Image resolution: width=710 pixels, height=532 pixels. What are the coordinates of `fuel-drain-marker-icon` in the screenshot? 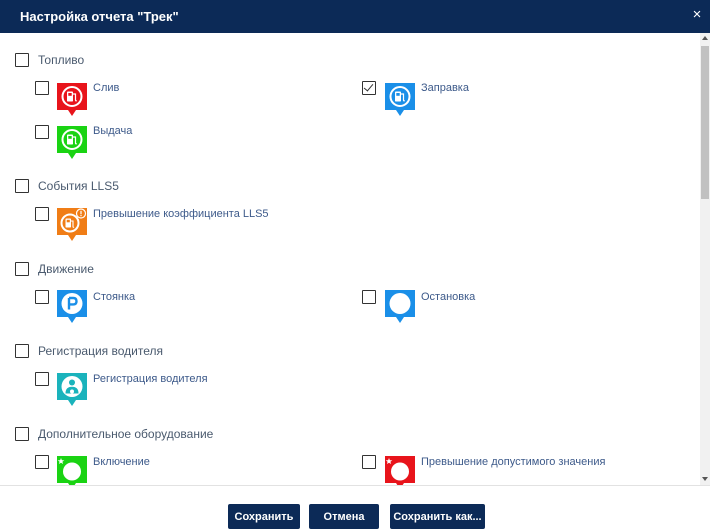 It's located at (72, 99).